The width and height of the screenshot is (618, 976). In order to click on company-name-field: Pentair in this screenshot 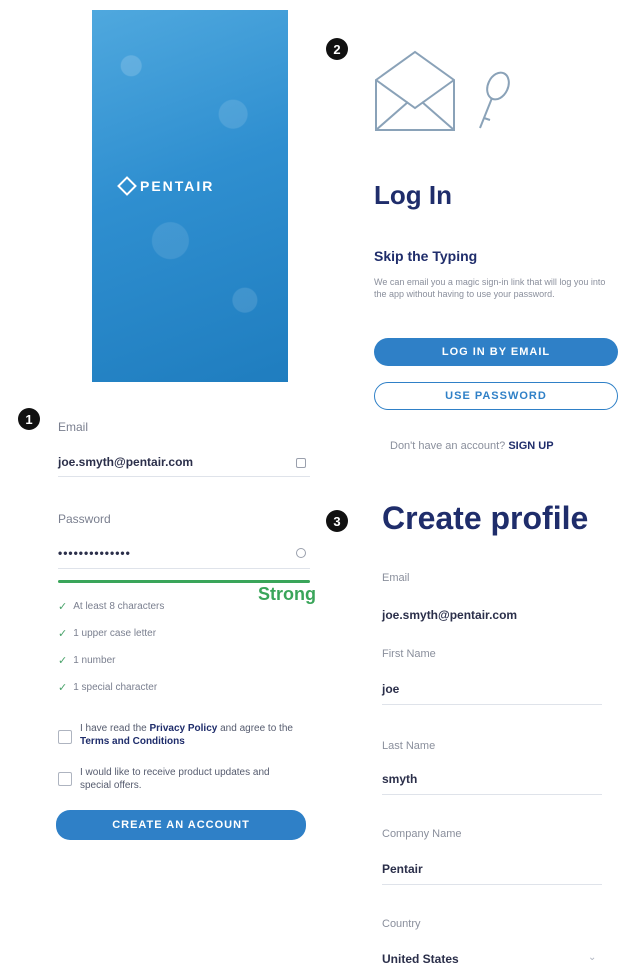, I will do `click(402, 869)`.